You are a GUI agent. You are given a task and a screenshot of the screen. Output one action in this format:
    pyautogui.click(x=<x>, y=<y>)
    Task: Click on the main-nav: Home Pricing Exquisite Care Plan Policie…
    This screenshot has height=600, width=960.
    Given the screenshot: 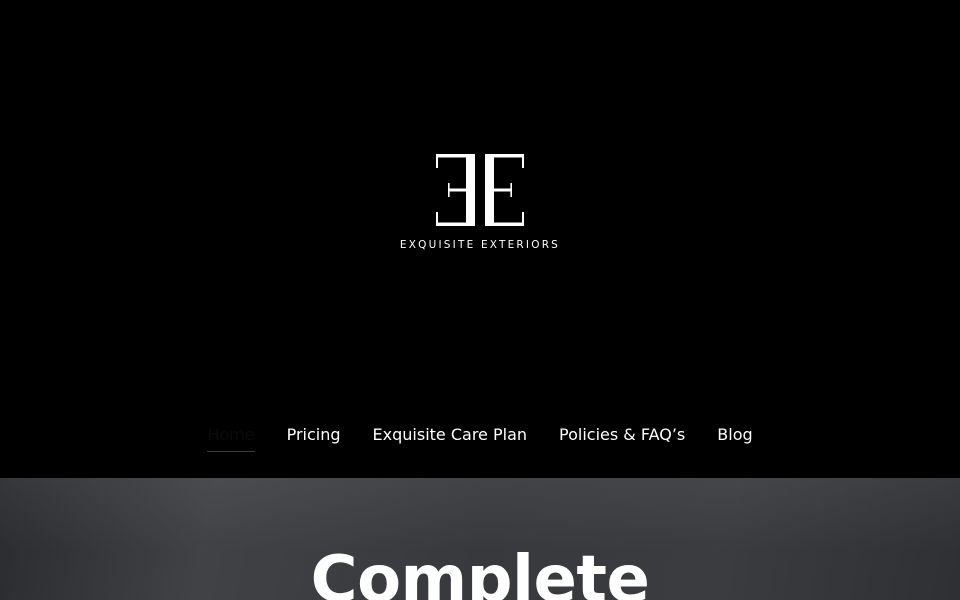 What is the action you would take?
    pyautogui.click(x=480, y=436)
    